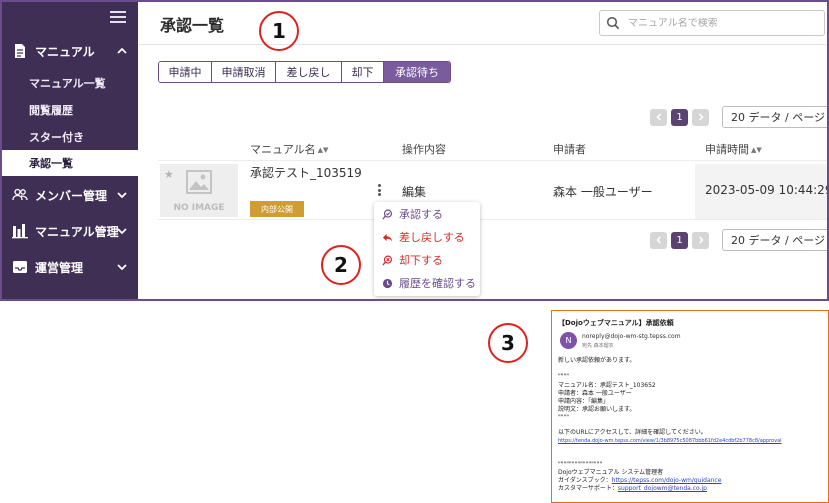 Image resolution: width=829 pixels, height=503 pixels. I want to click on reject-icon, so click(387, 260).